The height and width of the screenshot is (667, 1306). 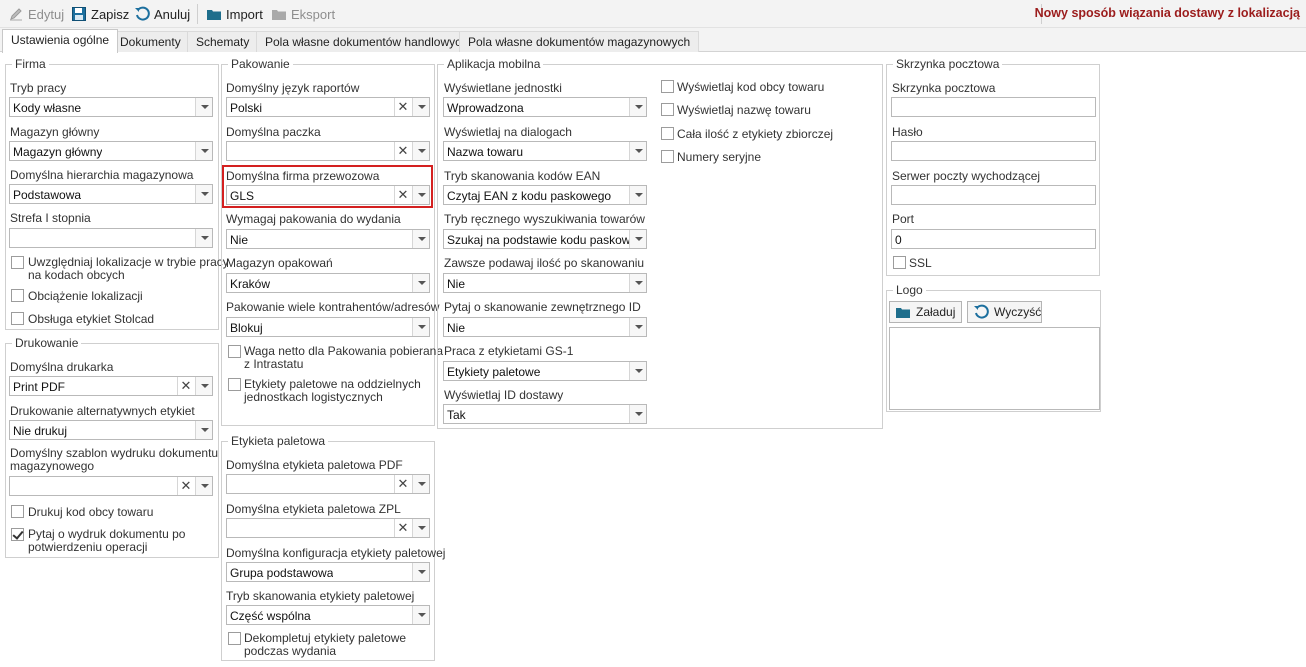 What do you see at coordinates (111, 194) in the screenshot?
I see `warehouse-hierarchy-select: Podstawowa` at bounding box center [111, 194].